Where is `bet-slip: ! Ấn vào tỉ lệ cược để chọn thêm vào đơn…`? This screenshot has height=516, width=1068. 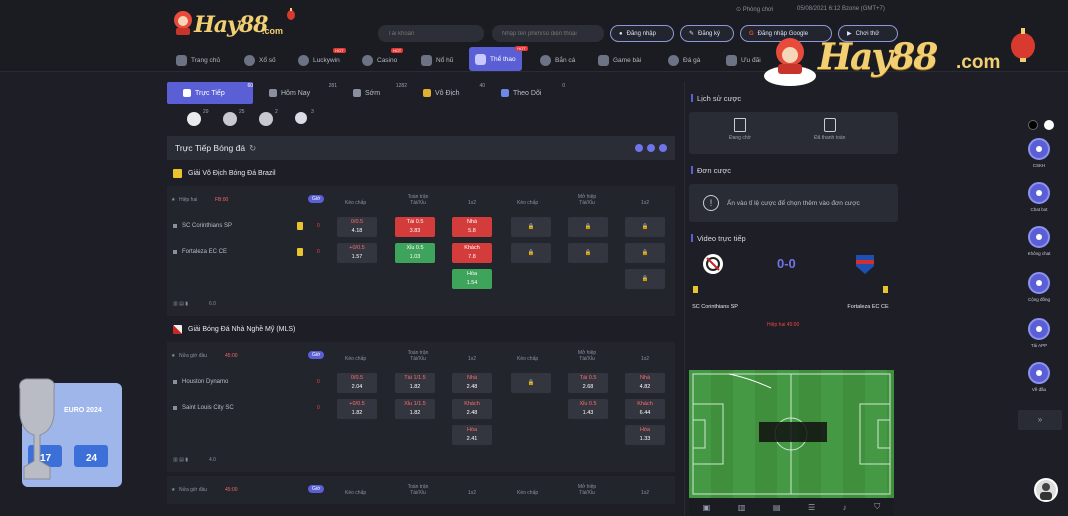
bet-slip: ! Ấn vào tỉ lệ cược để chọn thêm vào đơn… is located at coordinates (793, 203).